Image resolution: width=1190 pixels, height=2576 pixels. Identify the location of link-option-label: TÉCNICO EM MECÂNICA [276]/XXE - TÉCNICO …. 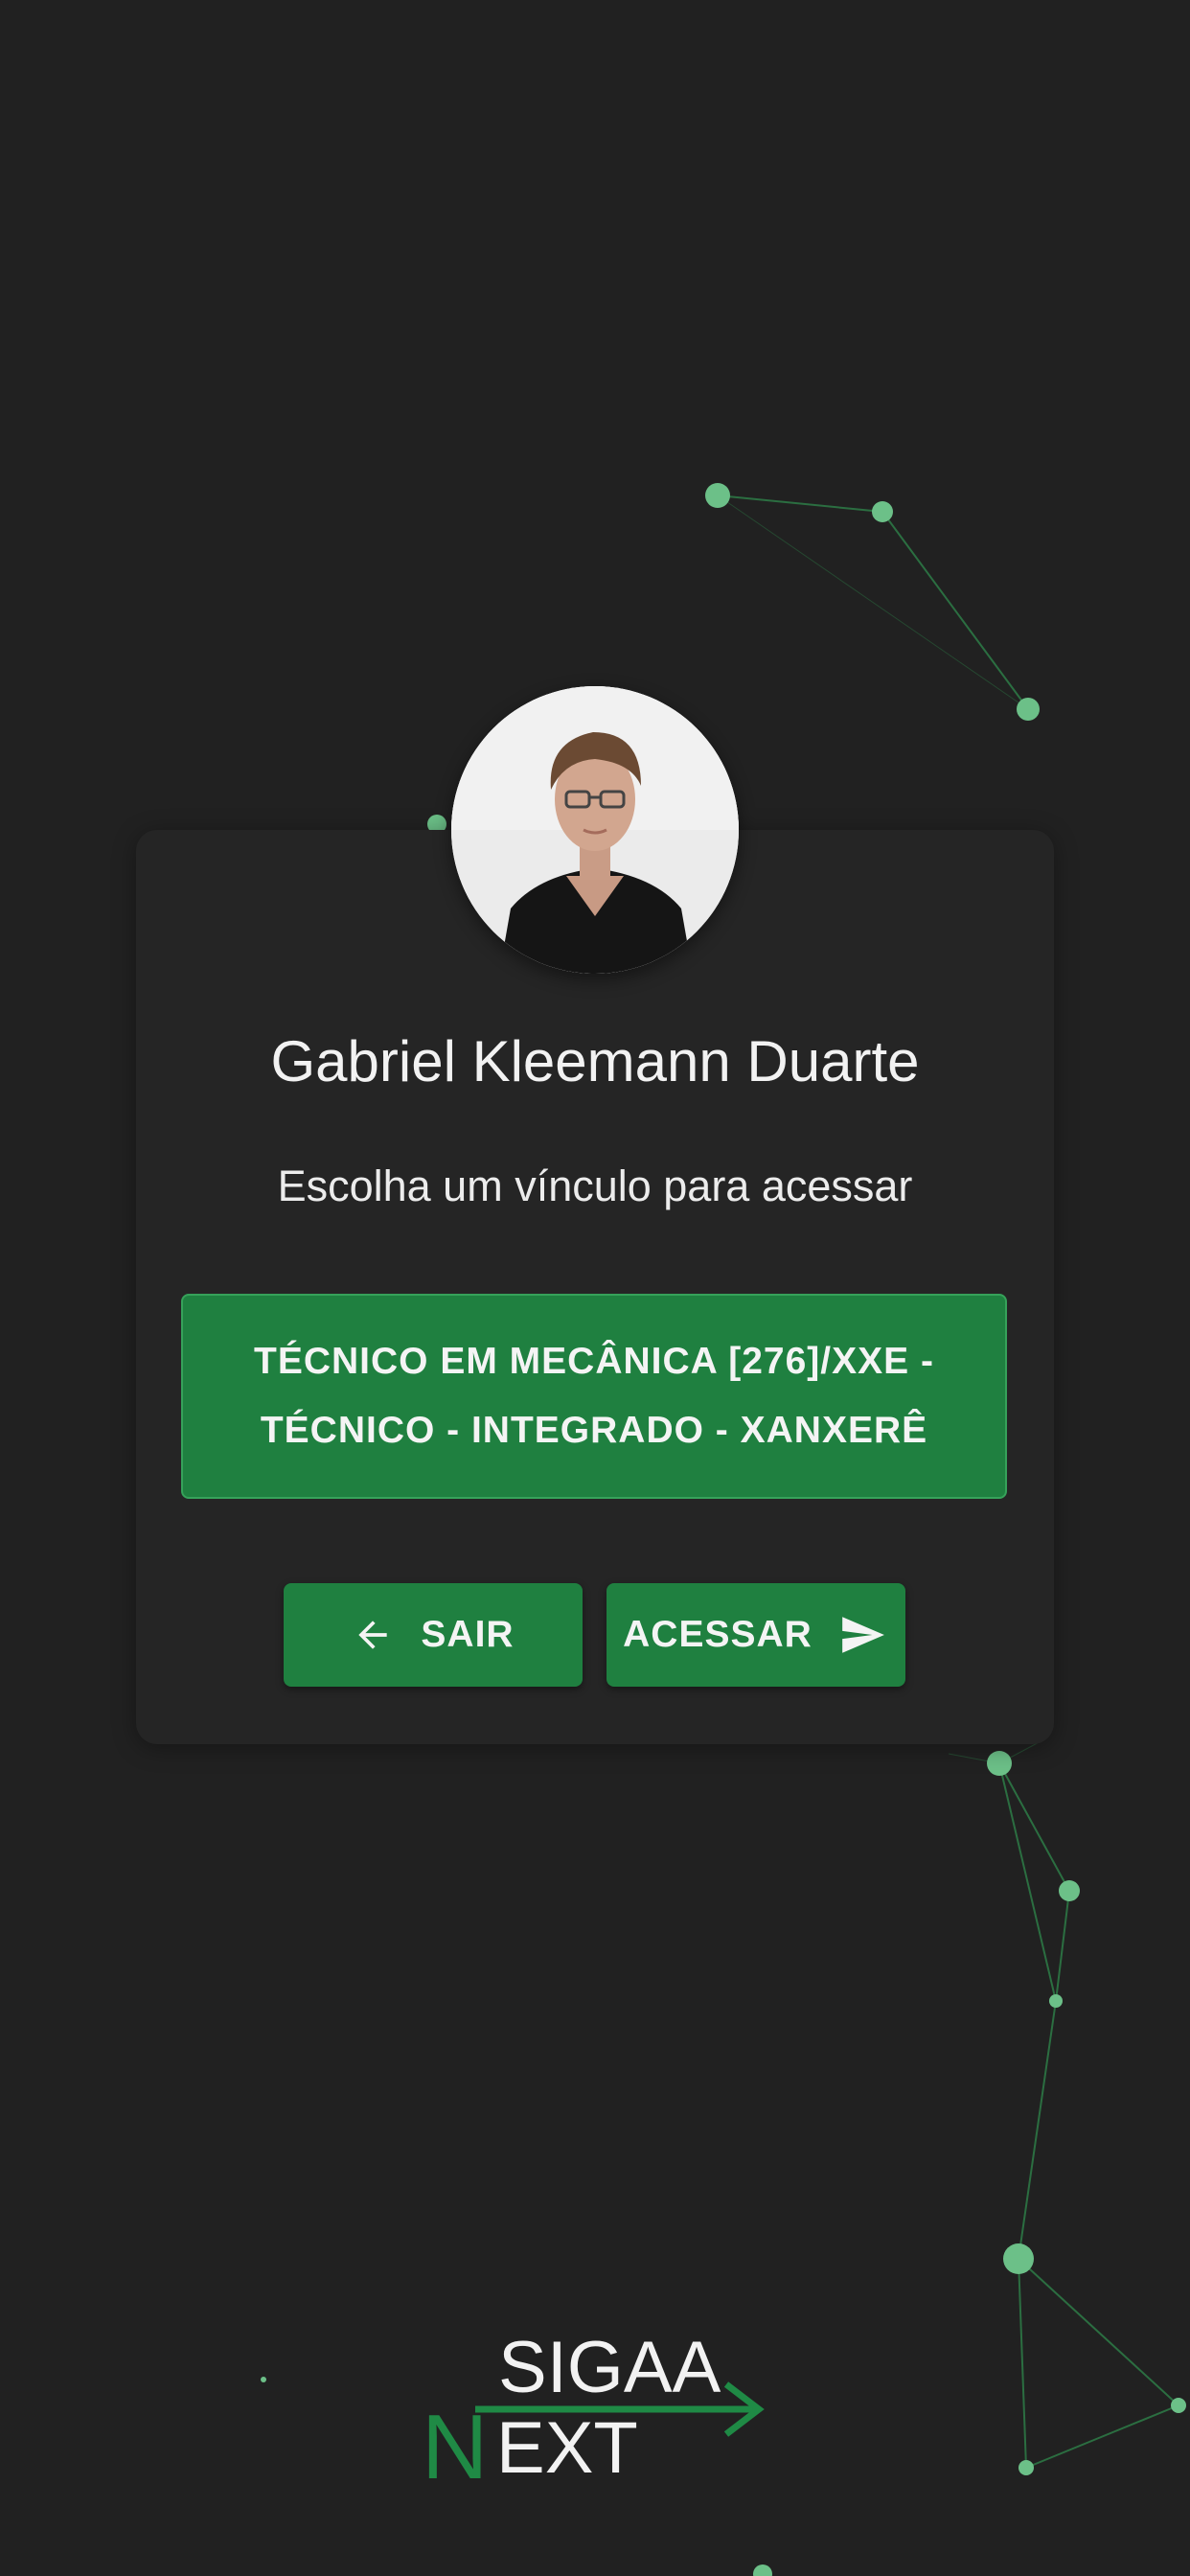
(594, 1396).